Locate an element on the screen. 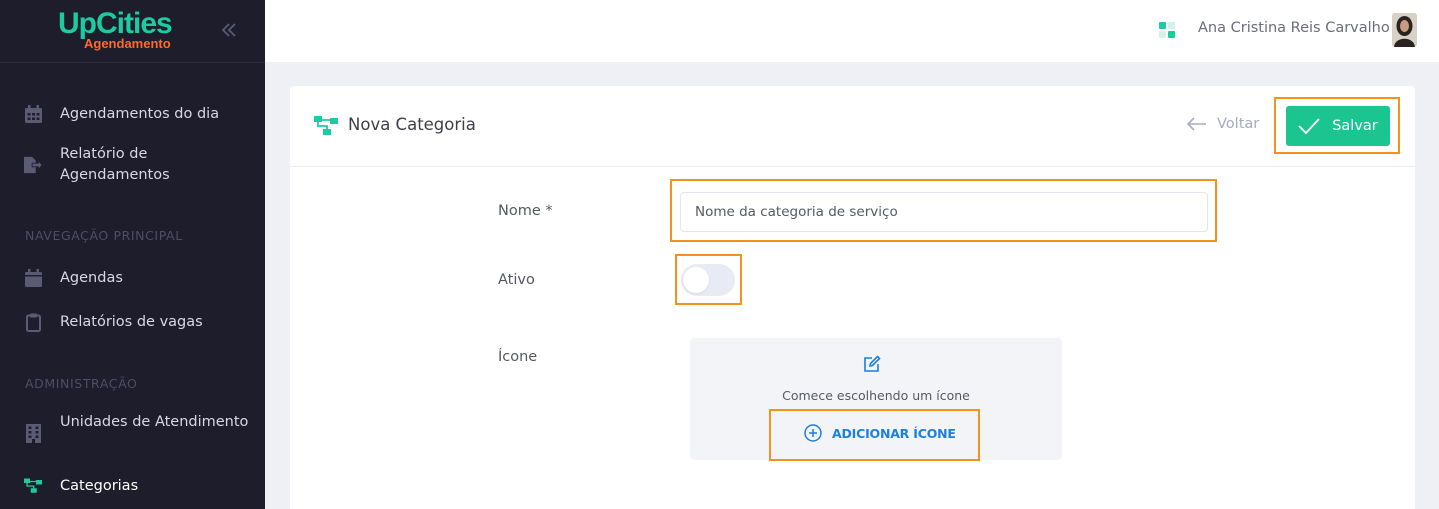 This screenshot has width=1439, height=509. add-icon-label: ADICIONAR ÍCONE is located at coordinates (894, 433).